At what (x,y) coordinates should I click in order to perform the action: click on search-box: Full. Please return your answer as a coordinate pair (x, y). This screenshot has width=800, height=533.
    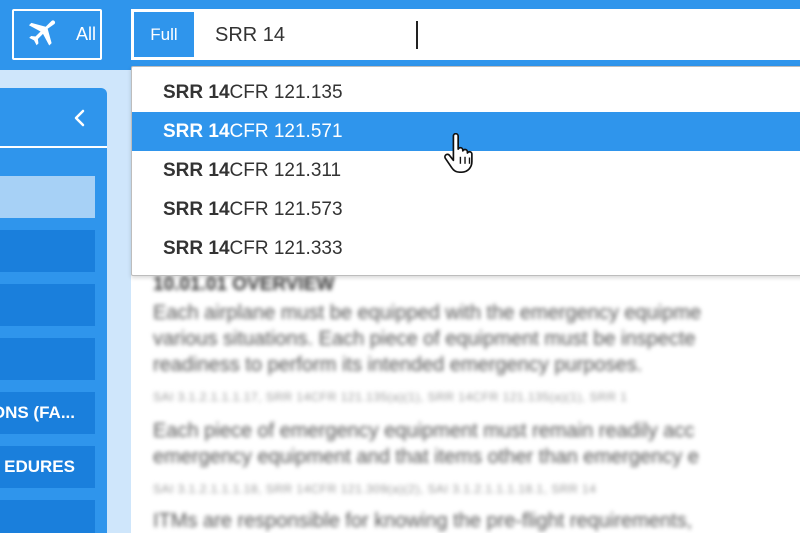
    Looking at the image, I should click on (465, 34).